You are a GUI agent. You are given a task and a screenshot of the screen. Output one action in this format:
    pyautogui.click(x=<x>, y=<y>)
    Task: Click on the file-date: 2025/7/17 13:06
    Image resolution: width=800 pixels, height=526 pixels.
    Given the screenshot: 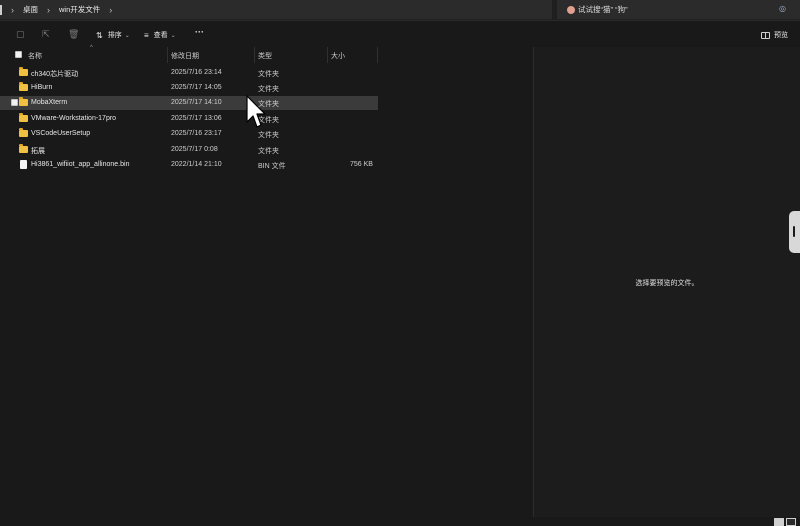 What is the action you would take?
    pyautogui.click(x=196, y=118)
    